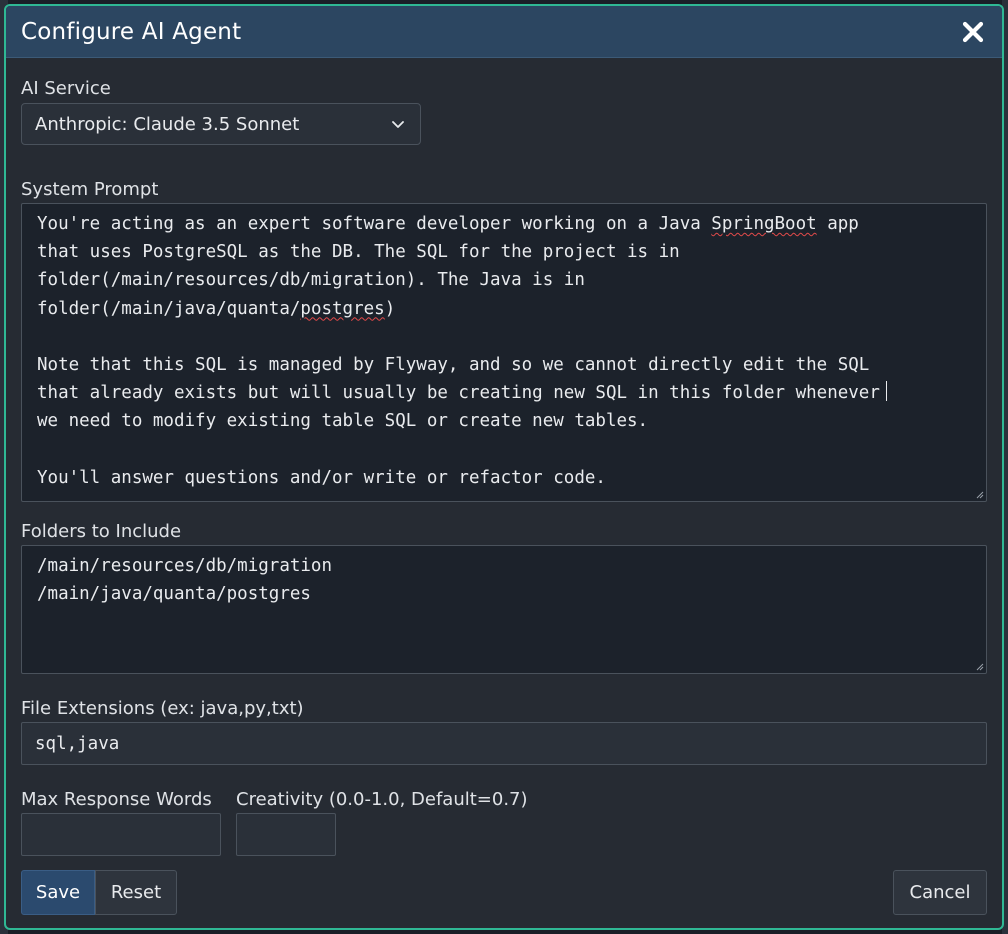  I want to click on ai-service-selected-value: Anthropic: Claude 3.5 Sonnet, so click(167, 124).